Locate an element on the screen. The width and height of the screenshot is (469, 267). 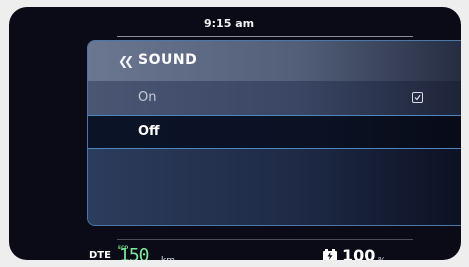
option-label: Off is located at coordinates (149, 131).